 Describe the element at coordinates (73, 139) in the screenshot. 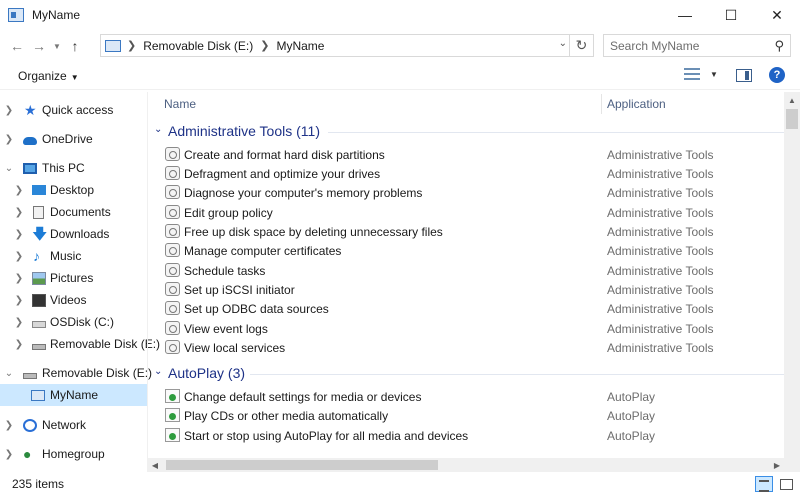

I see `nav-item-onedrive: ❯ OneDrive` at that location.